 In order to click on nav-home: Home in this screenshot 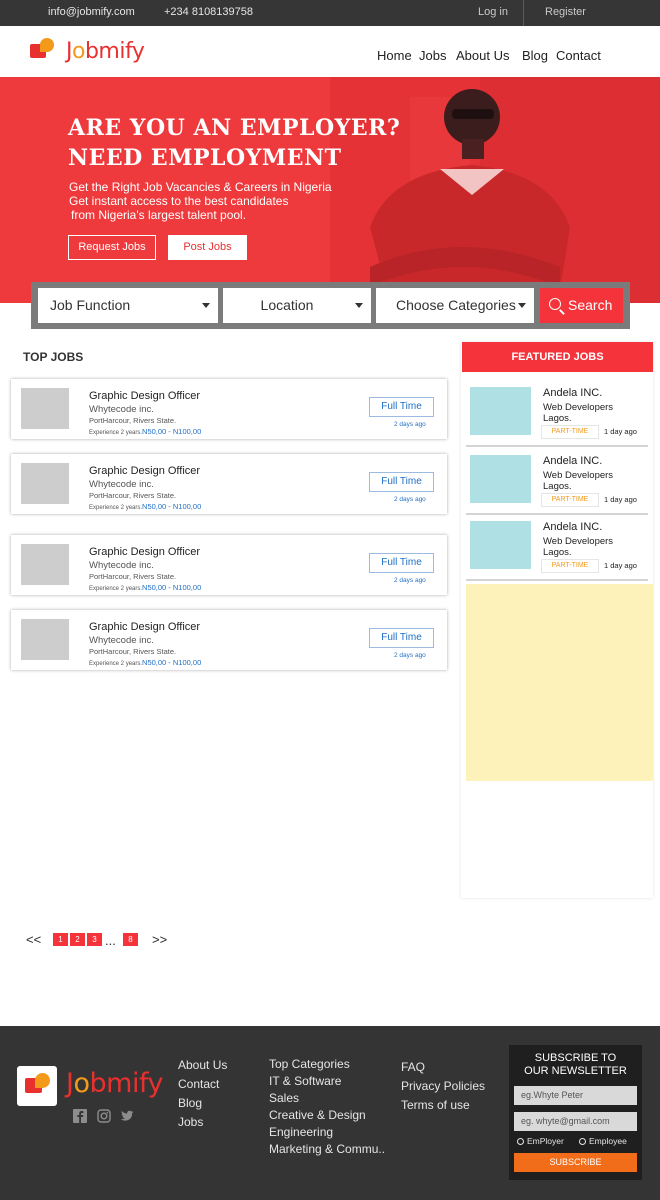, I will do `click(394, 55)`.